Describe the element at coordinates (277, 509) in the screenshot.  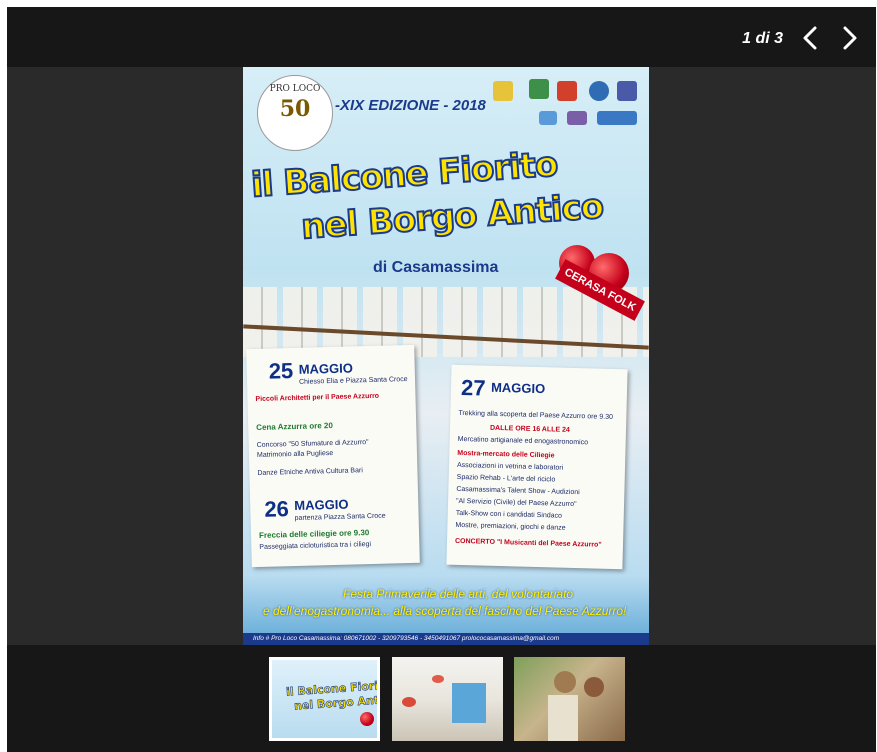
I see `day-number: 26` at that location.